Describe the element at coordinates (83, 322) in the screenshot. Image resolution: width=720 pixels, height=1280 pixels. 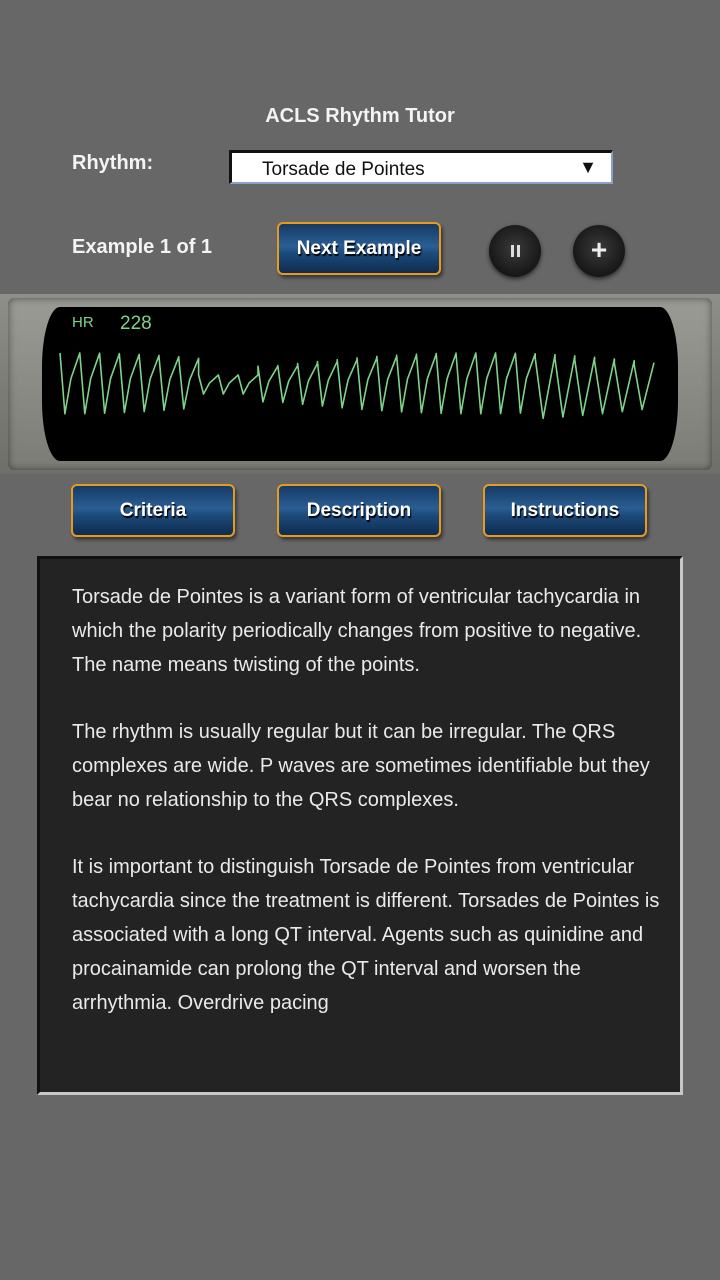
I see `hr-label: HR` at that location.